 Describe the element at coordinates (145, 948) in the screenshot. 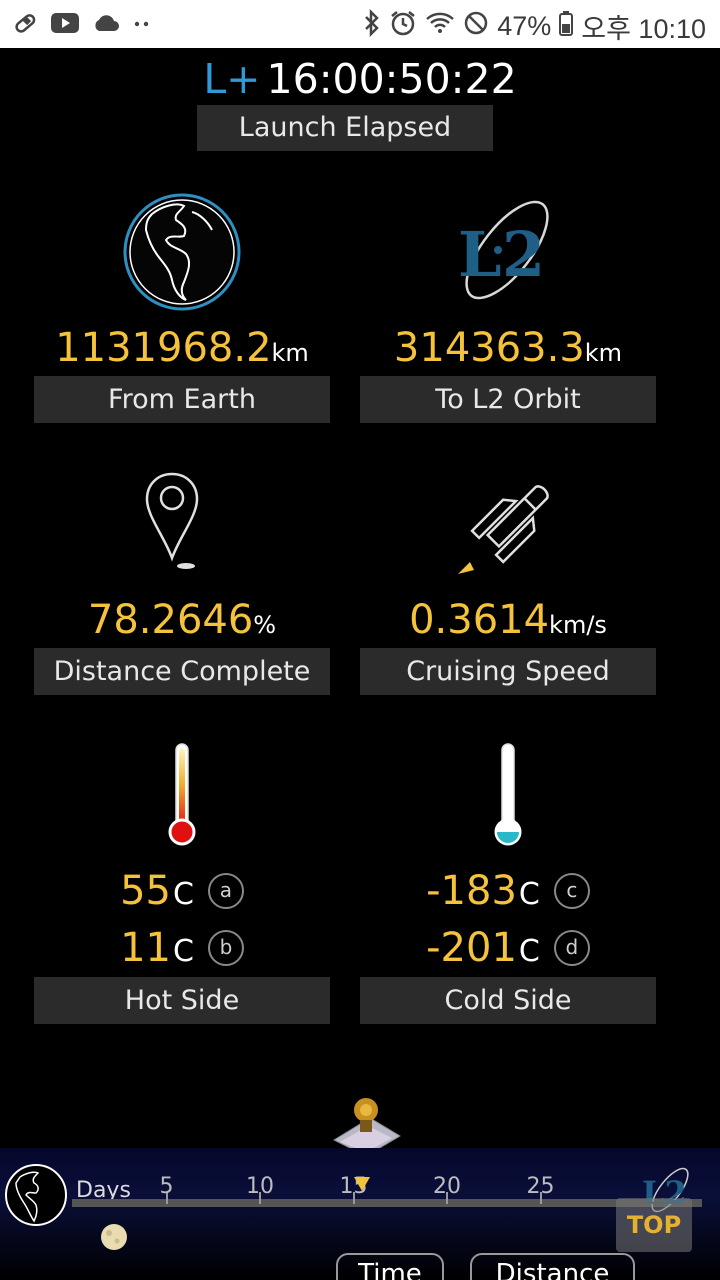

I see `hot-b-number: 11` at that location.